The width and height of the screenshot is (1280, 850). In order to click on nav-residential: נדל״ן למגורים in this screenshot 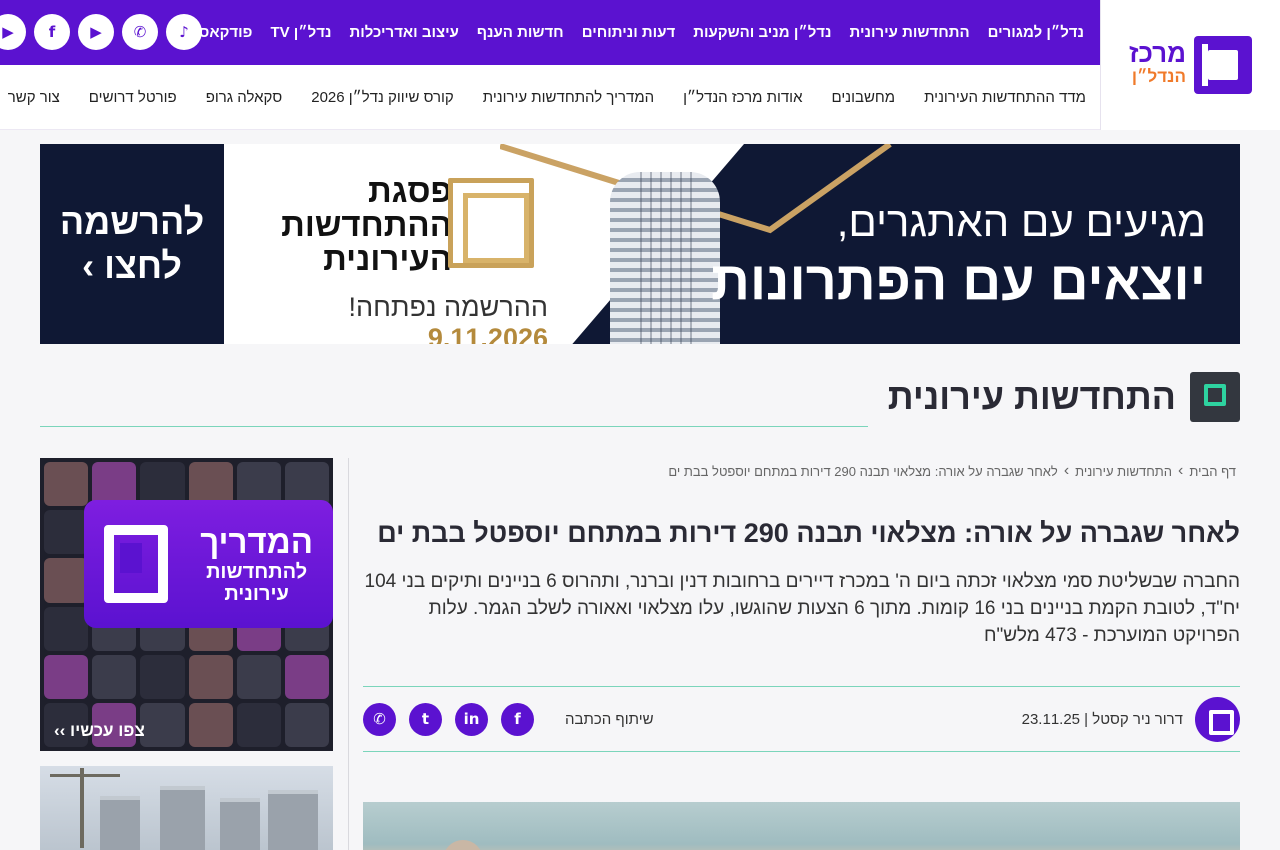, I will do `click(1036, 32)`.